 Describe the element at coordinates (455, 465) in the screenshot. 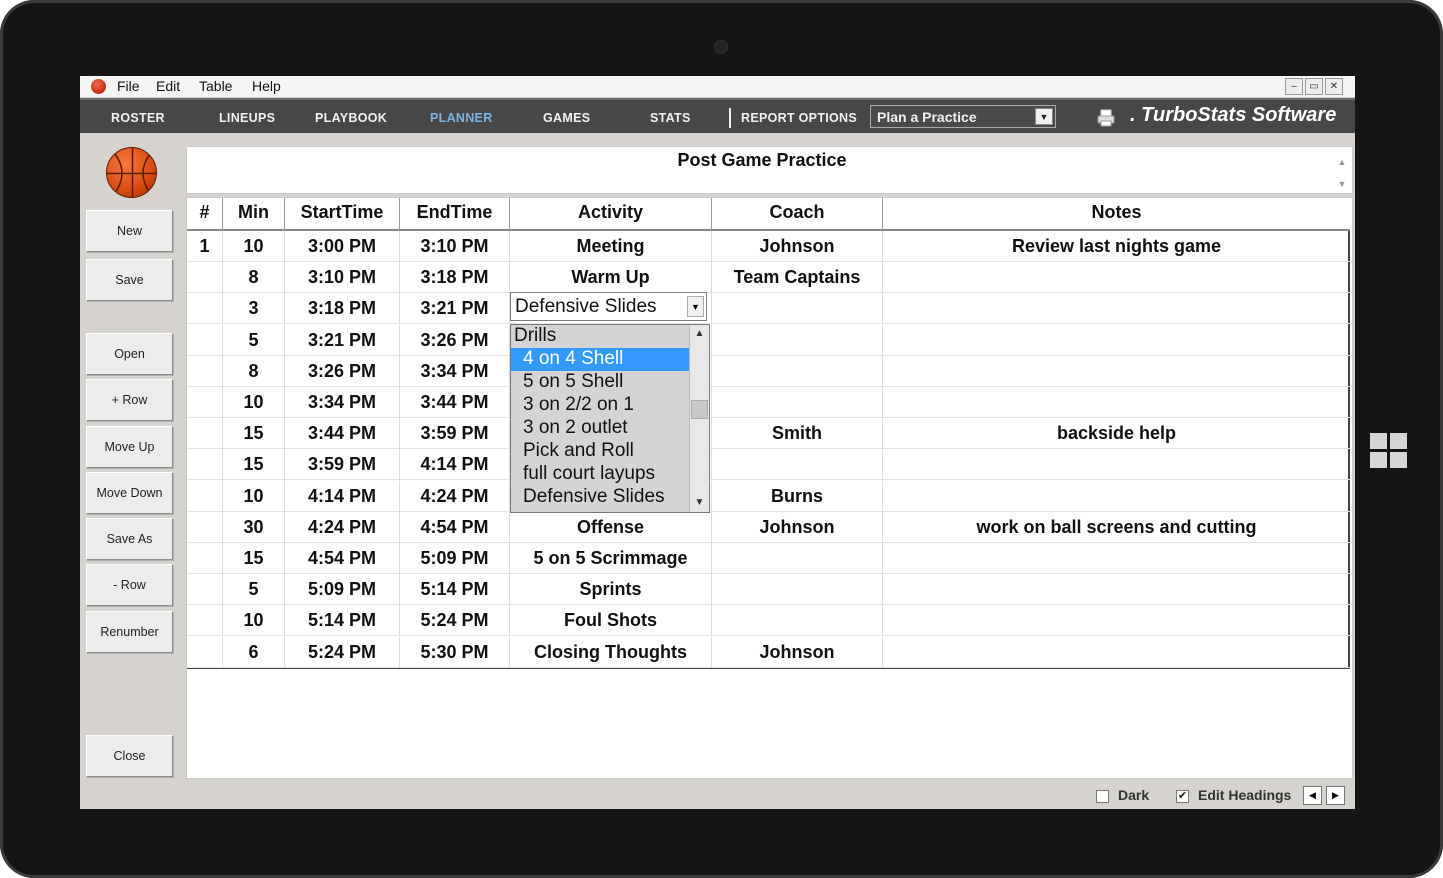

I see `cell-endtime: 4:14 PM` at that location.